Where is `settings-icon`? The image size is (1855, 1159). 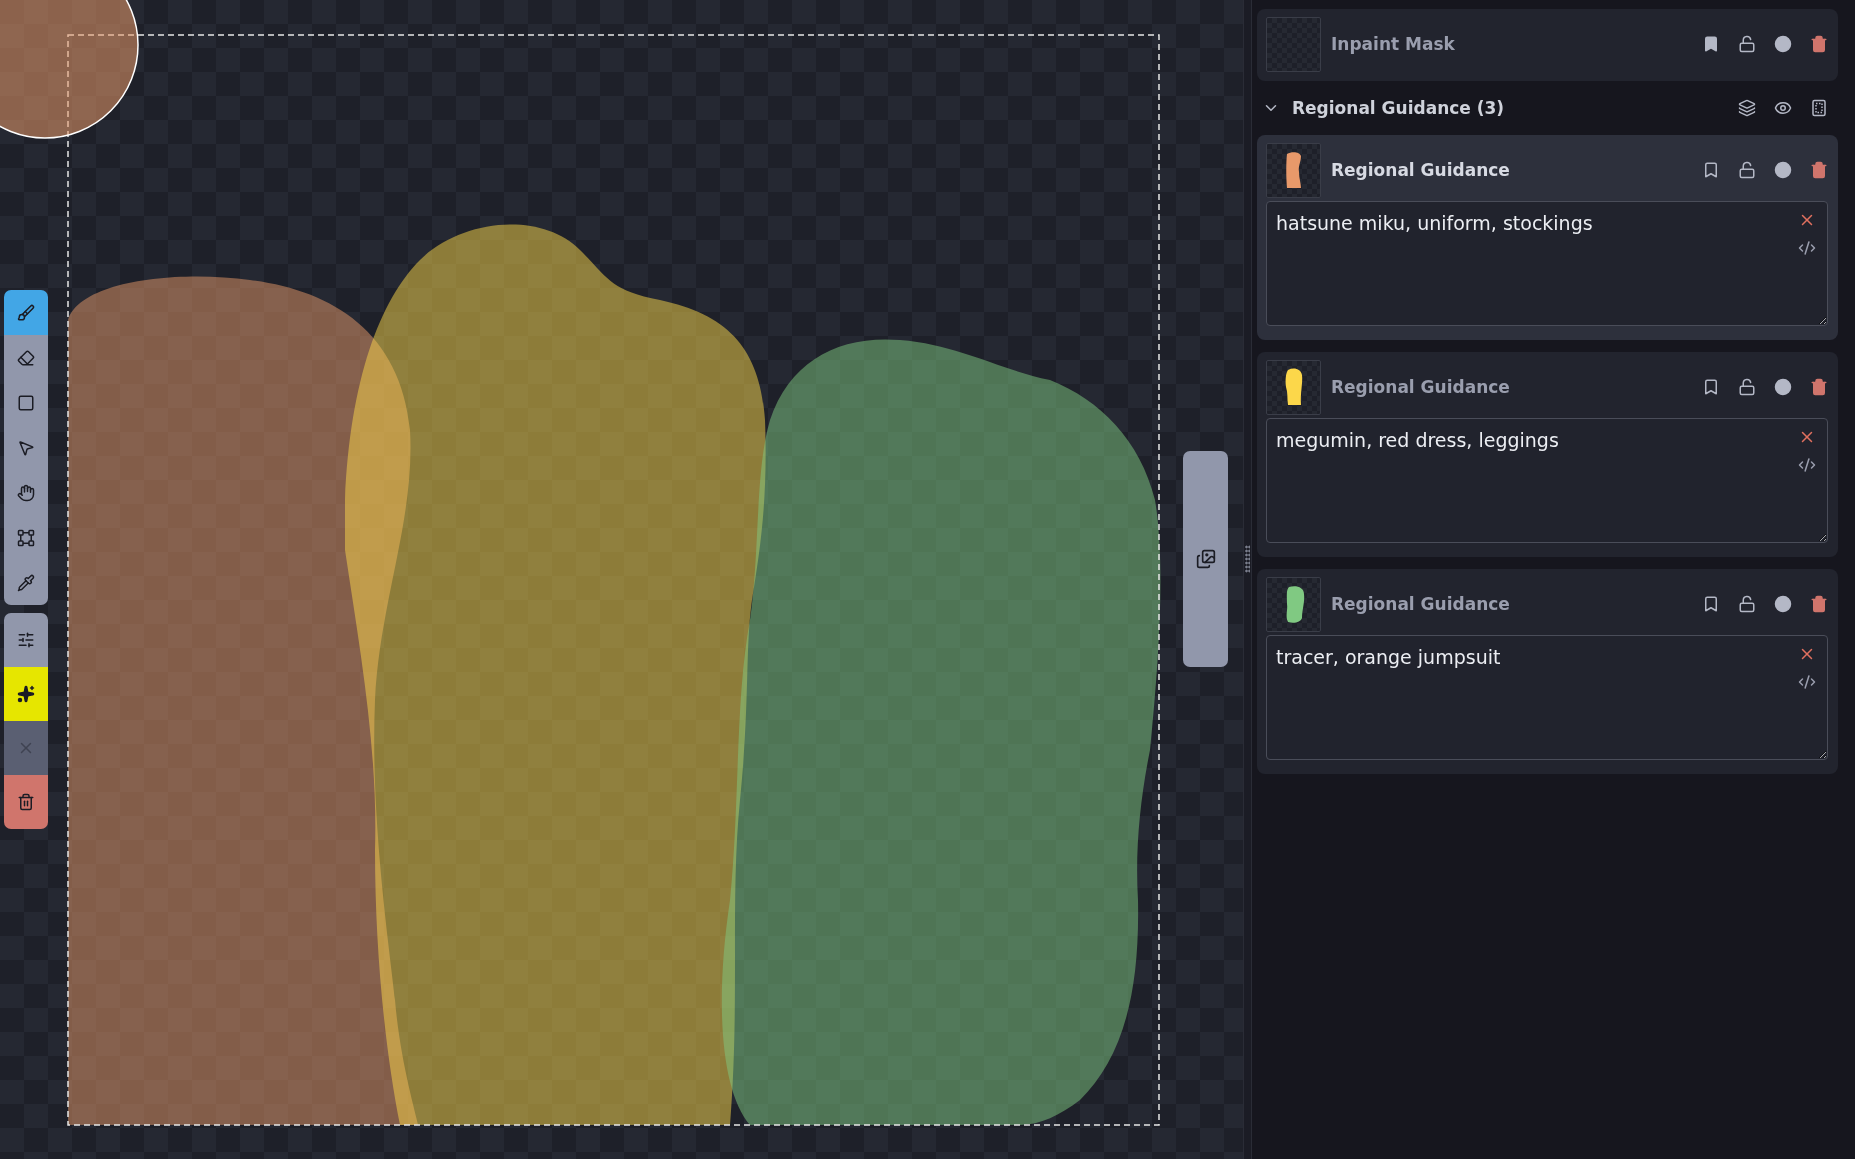 settings-icon is located at coordinates (26, 640).